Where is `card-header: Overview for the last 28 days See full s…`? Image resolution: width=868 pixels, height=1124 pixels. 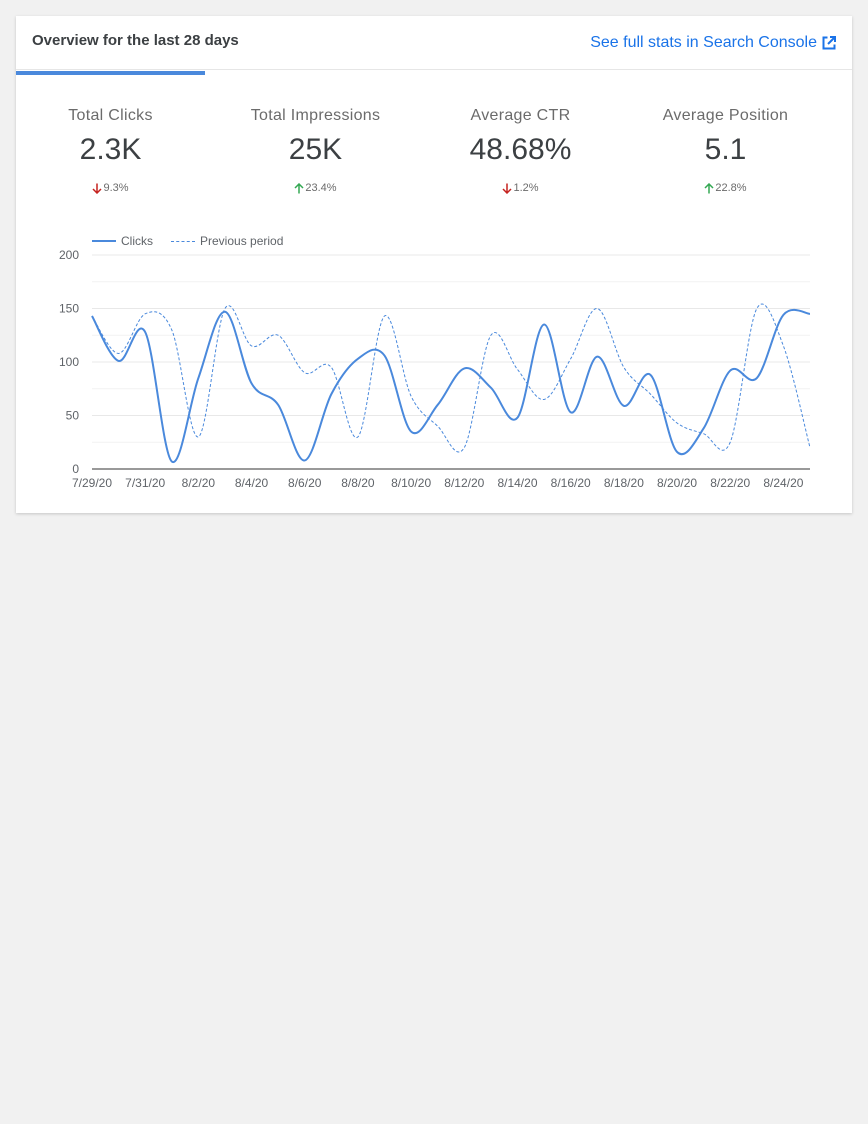
card-header: Overview for the last 28 days See full s… is located at coordinates (434, 43).